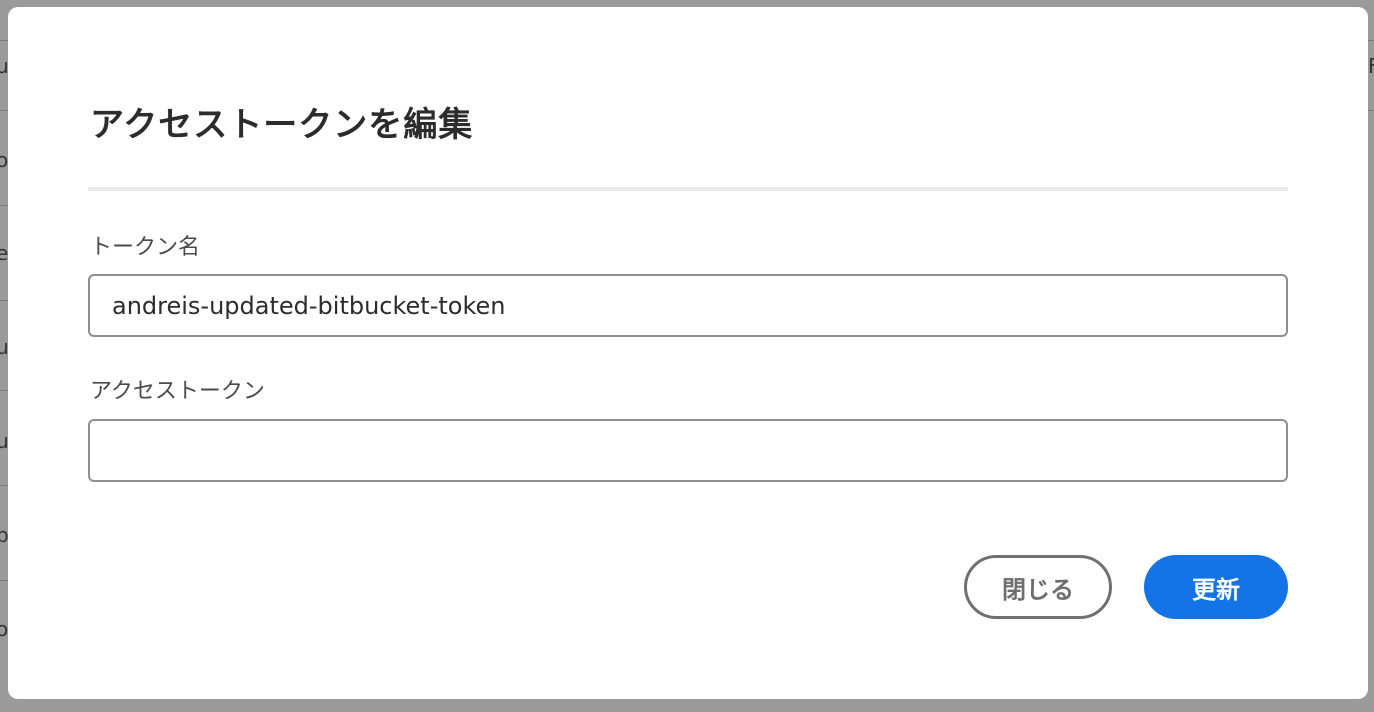 The width and height of the screenshot is (1374, 712). I want to click on background-table-left-edge: u o e u u b o, so click(4, 350).